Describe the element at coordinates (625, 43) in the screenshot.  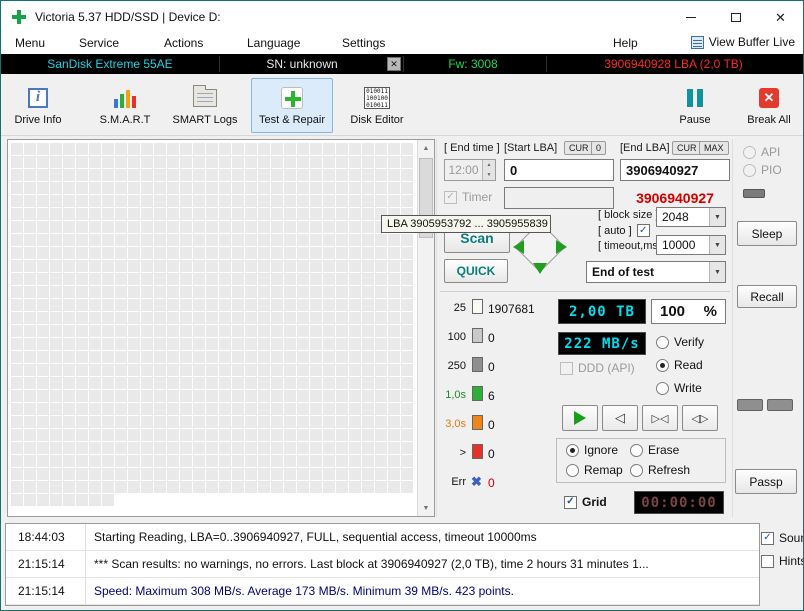
I see `menu-item-help: Help` at that location.